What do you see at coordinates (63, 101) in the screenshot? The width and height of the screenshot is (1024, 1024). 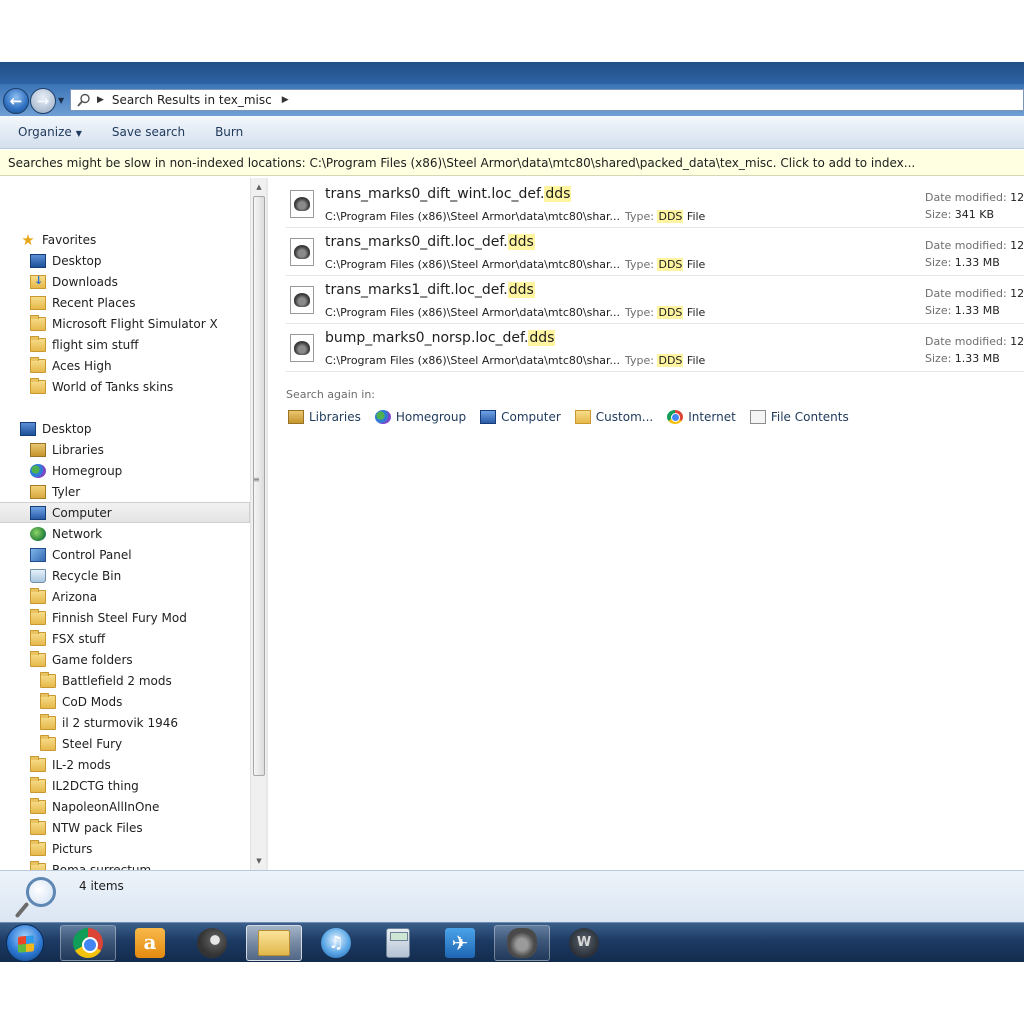 I see `recent-pages-dropdown: ▼` at bounding box center [63, 101].